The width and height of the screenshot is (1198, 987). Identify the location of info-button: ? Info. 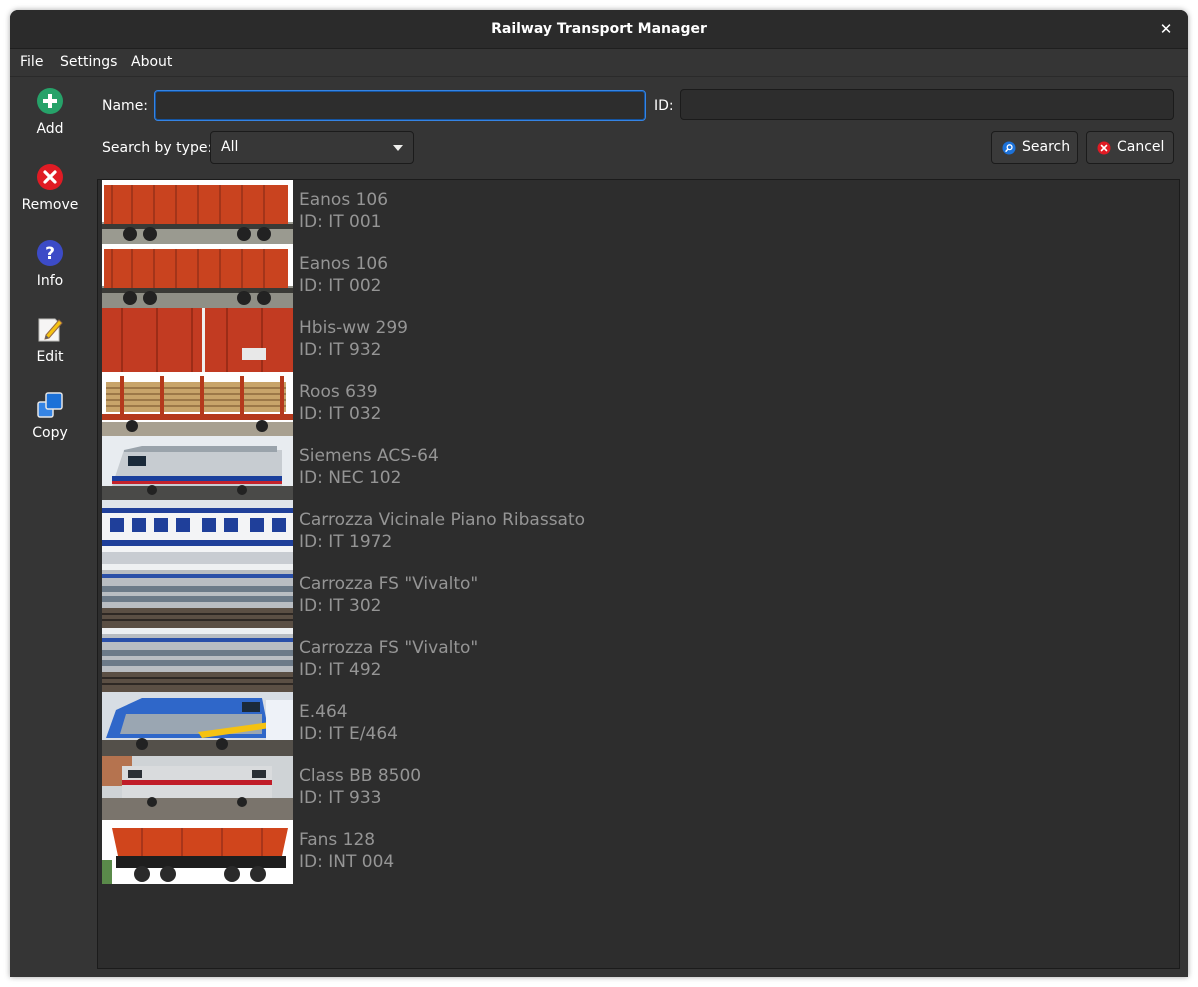
(50, 264).